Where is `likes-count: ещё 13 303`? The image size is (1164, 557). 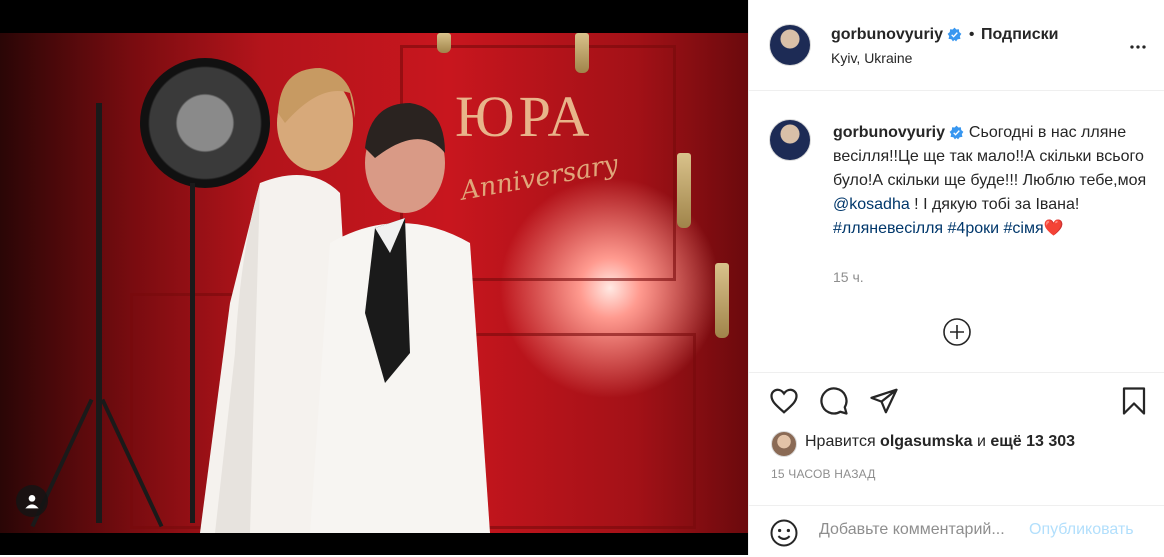 likes-count: ещё 13 303 is located at coordinates (1032, 441).